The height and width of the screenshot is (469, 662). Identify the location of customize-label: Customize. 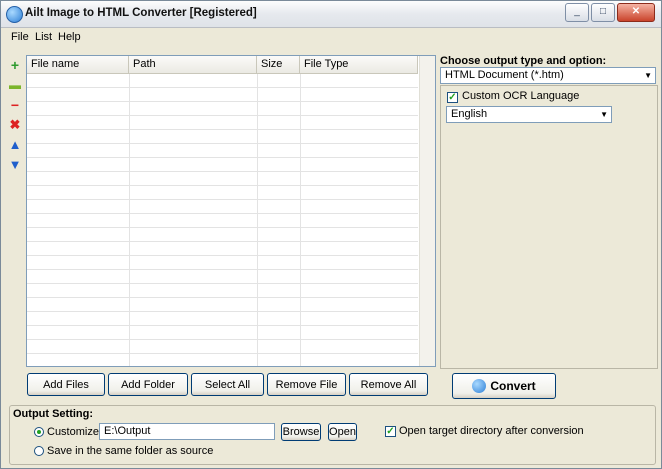
(73, 432).